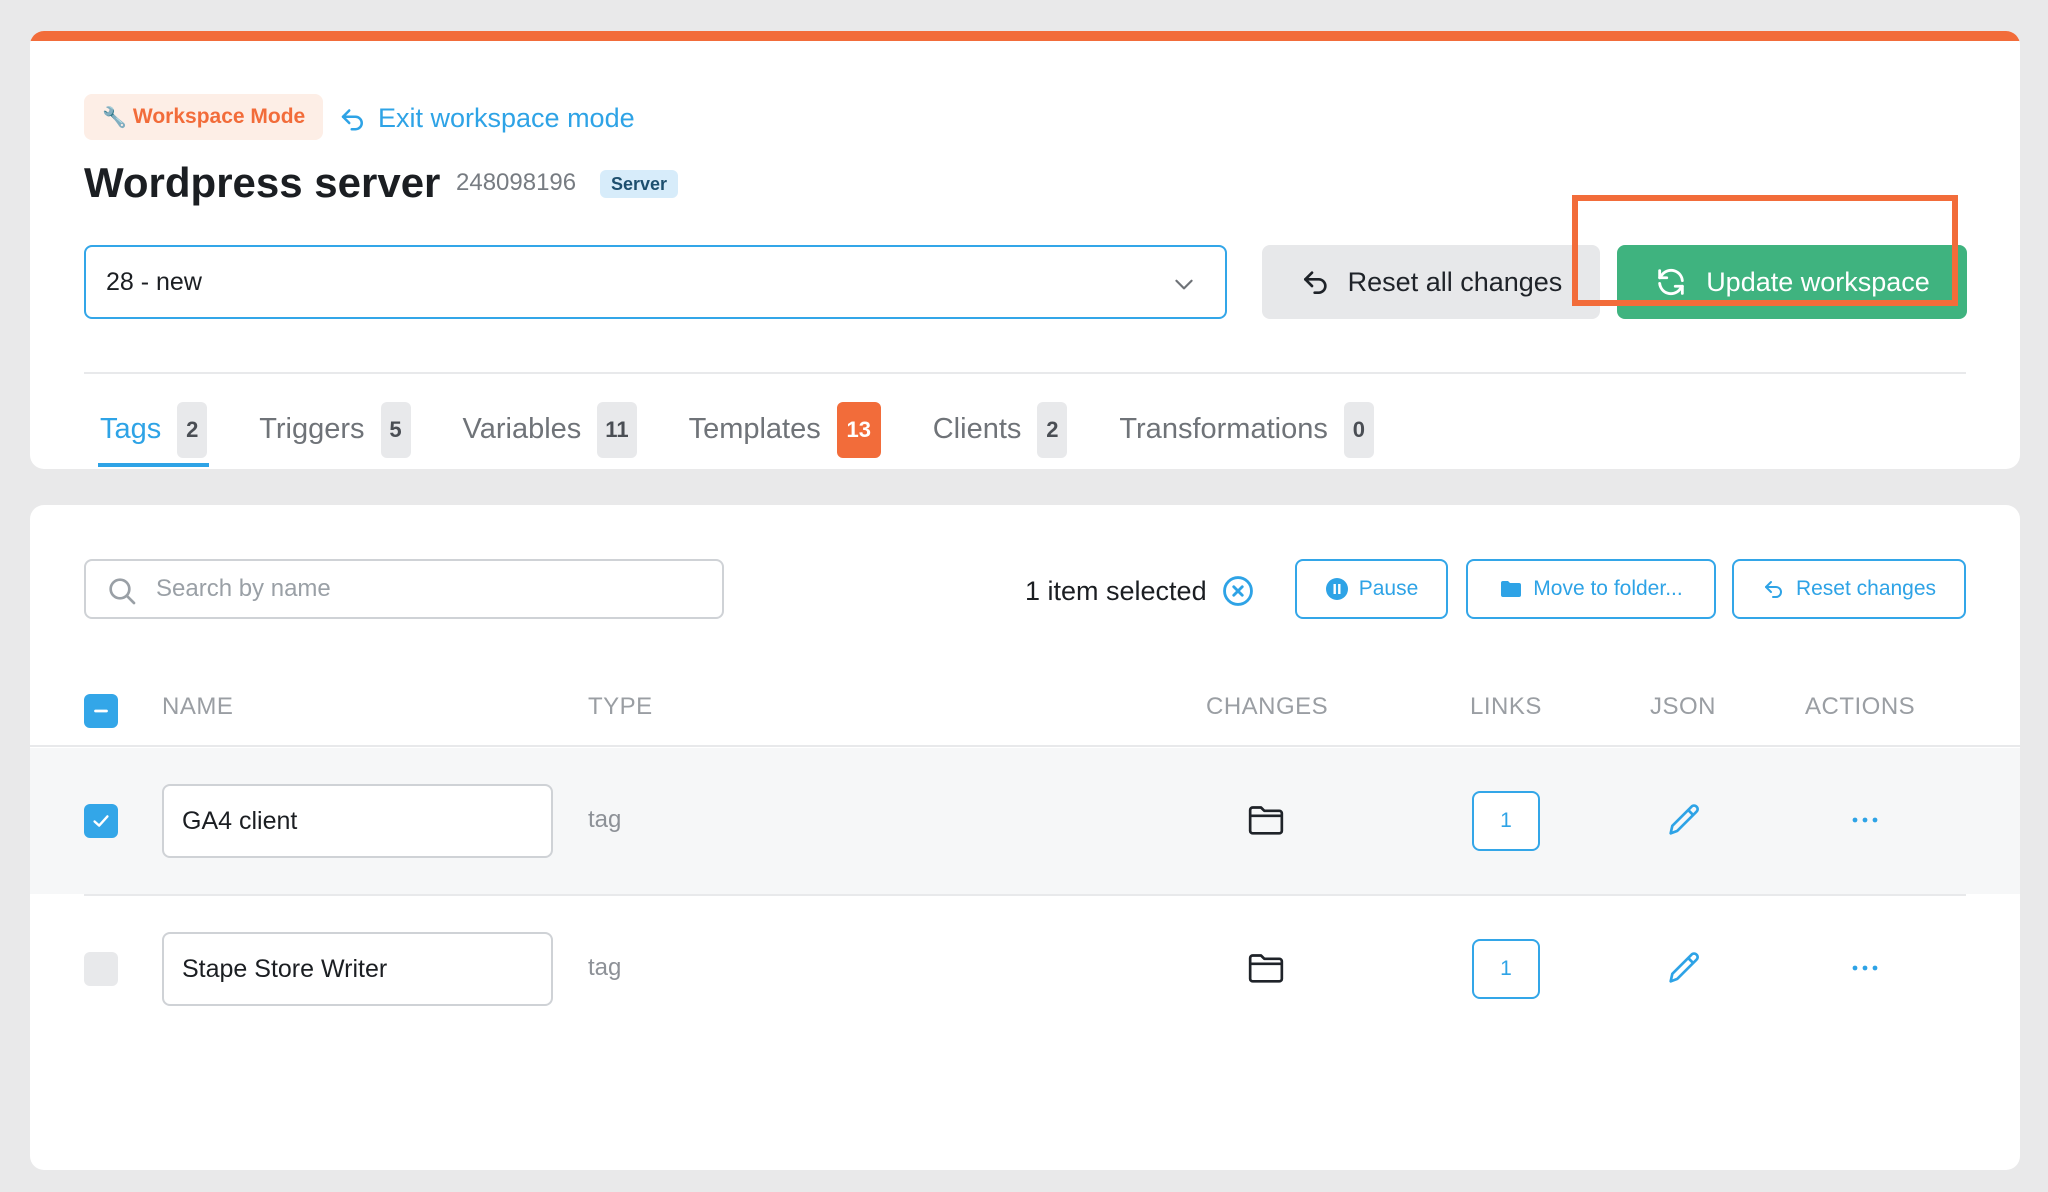  Describe the element at coordinates (114, 117) in the screenshot. I see `wrench-icon: 🔧` at that location.